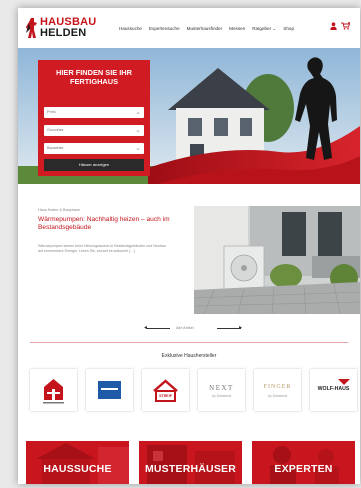 This screenshot has height=488, width=361. I want to click on manufacturer-okal, so click(109, 390).